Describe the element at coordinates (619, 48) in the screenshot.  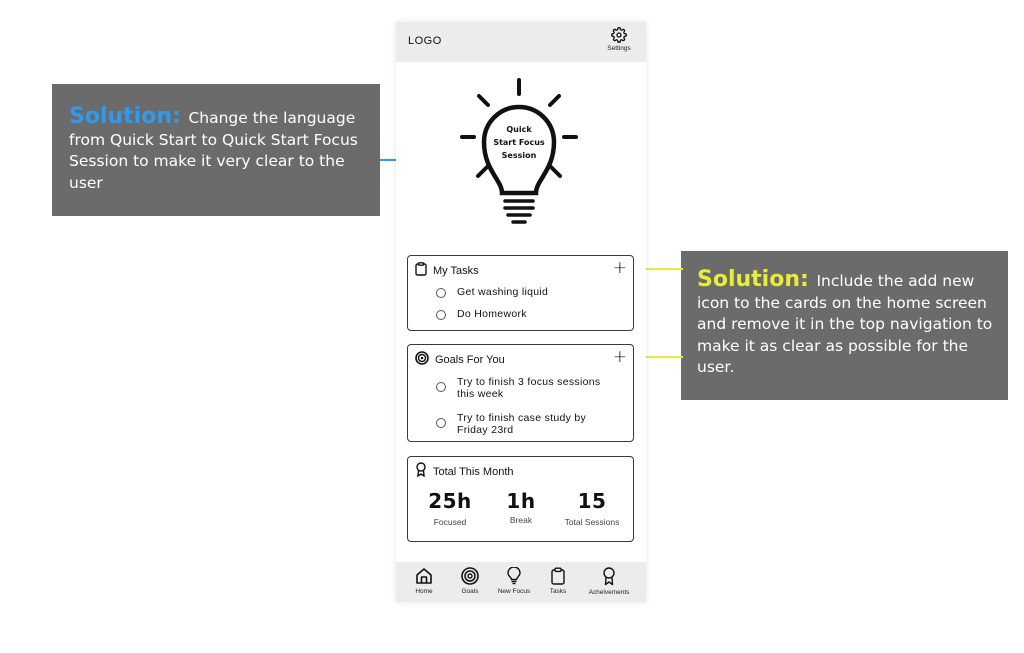
I see `settings-label: Settings` at that location.